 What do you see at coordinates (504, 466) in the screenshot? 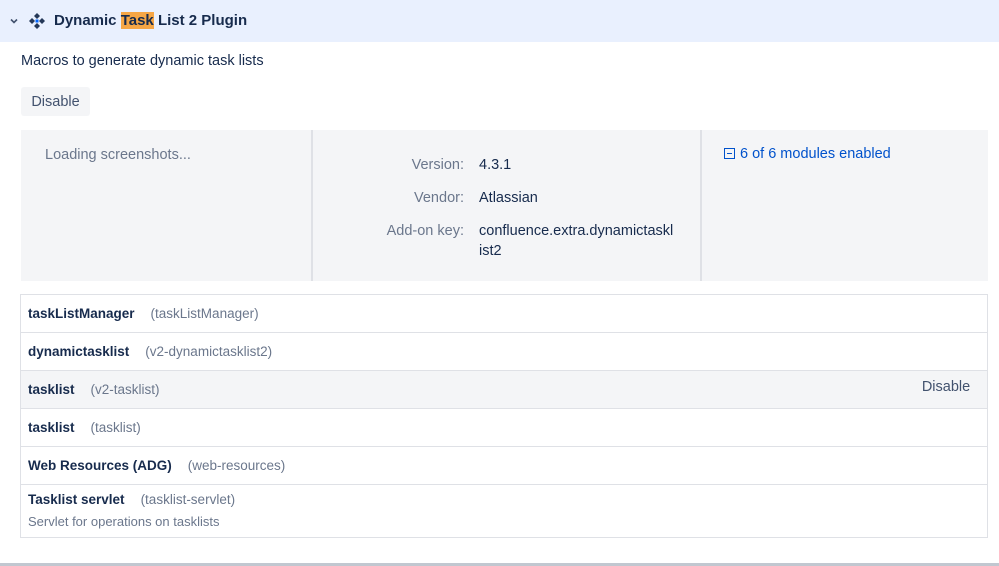
I see `module-row: Web Resources (ADG) (web-resources)` at bounding box center [504, 466].